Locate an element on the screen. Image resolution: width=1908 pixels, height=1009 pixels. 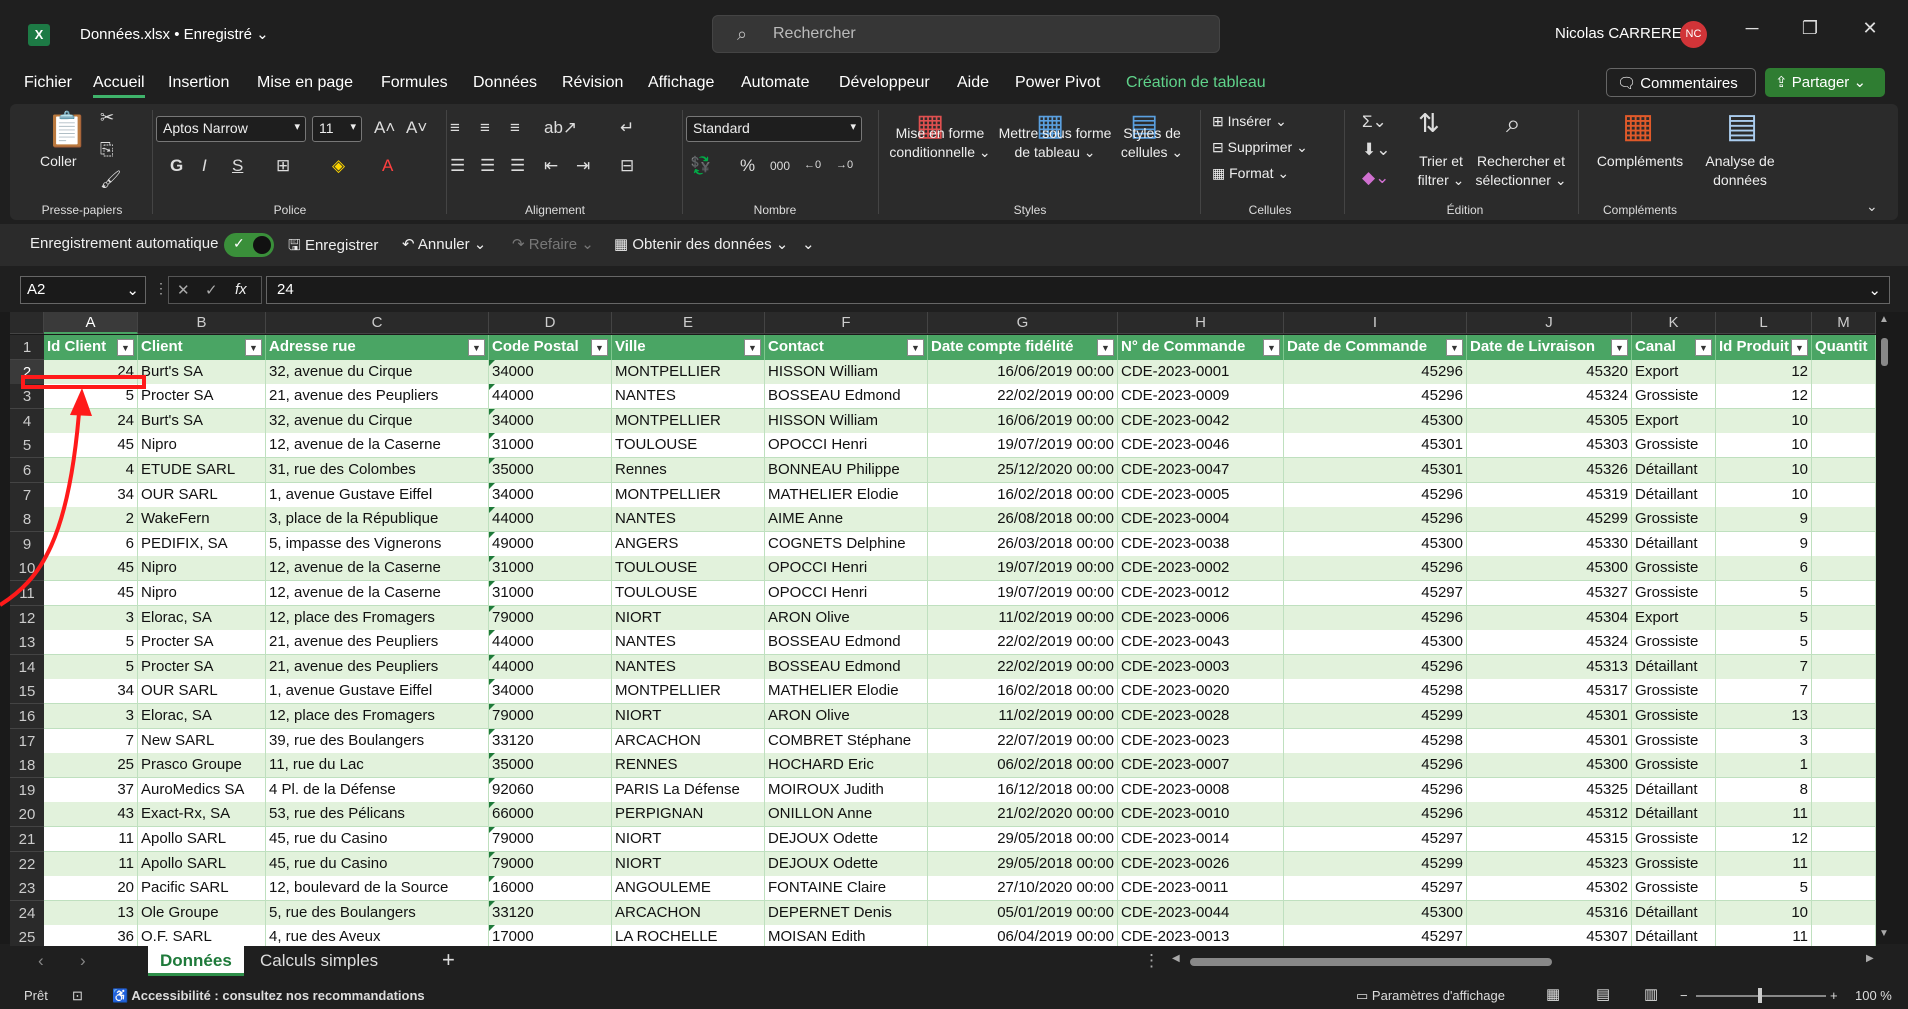
page-break-icon: ▥ is located at coordinates (1651, 994).